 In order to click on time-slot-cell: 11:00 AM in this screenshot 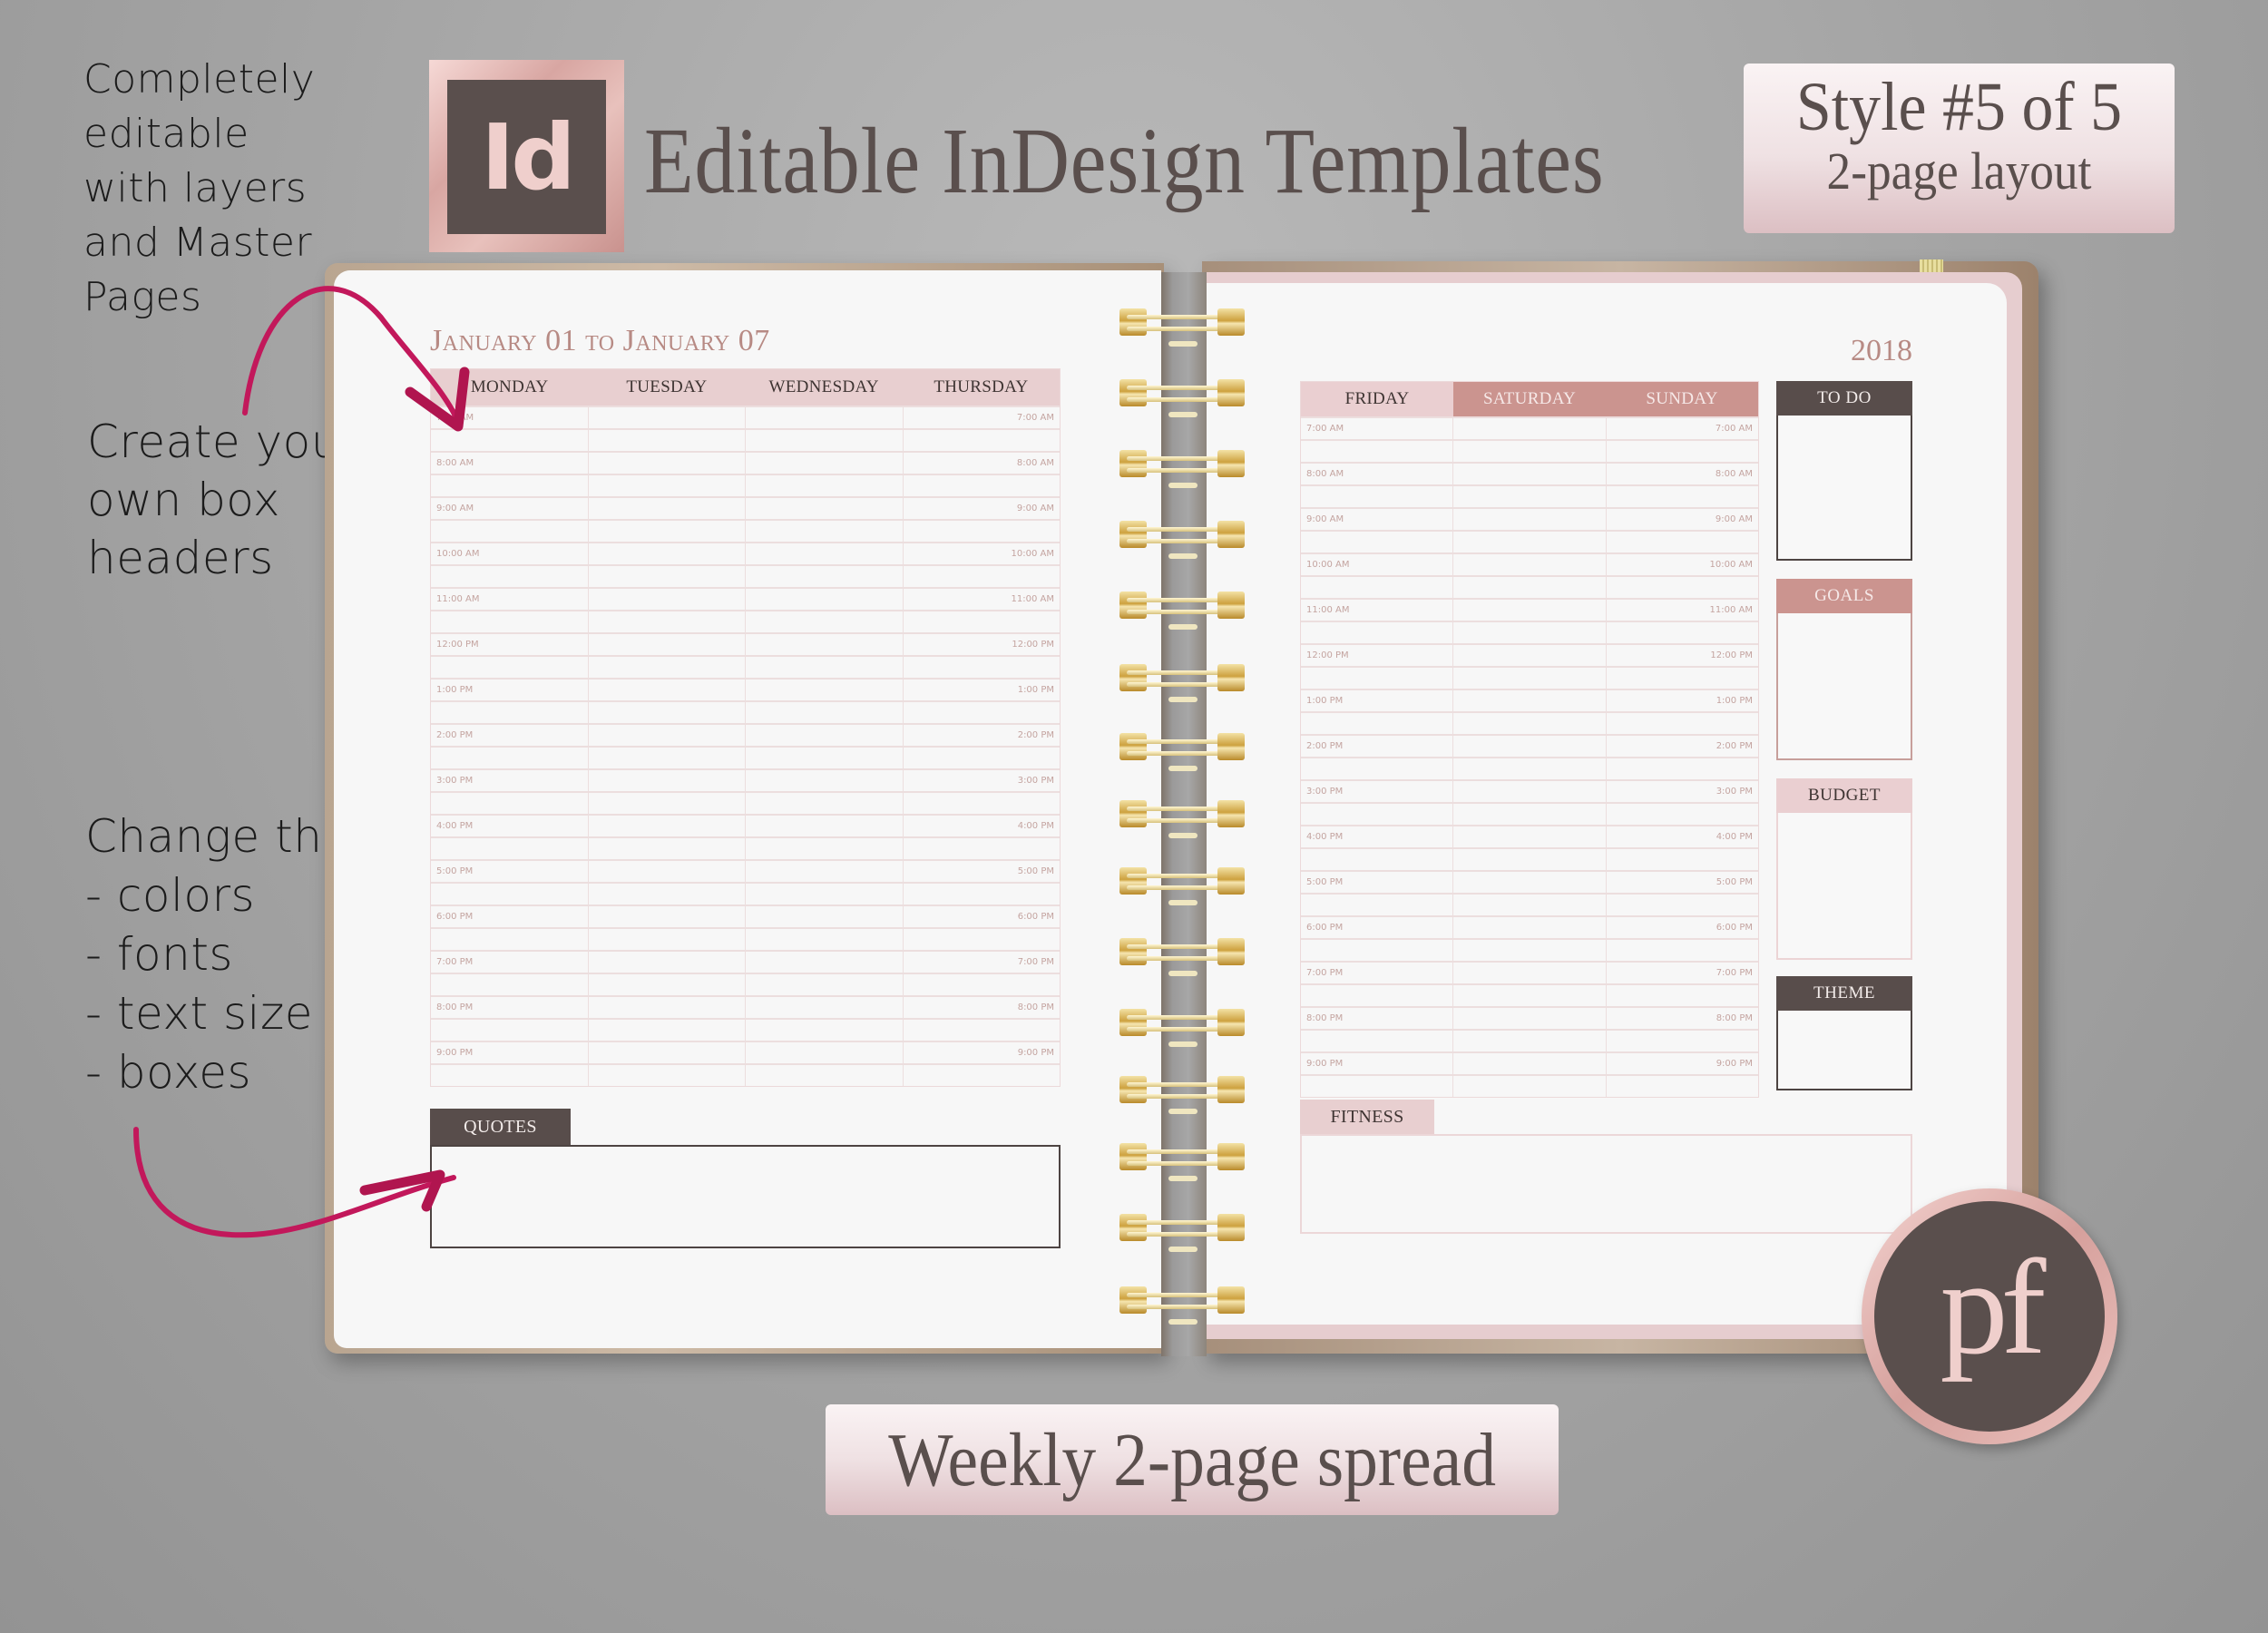, I will do `click(1682, 610)`.